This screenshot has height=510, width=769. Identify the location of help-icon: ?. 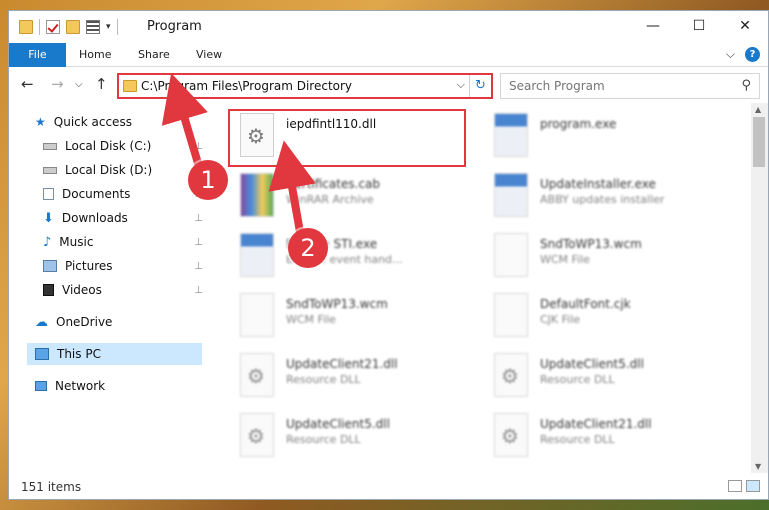
(752, 54).